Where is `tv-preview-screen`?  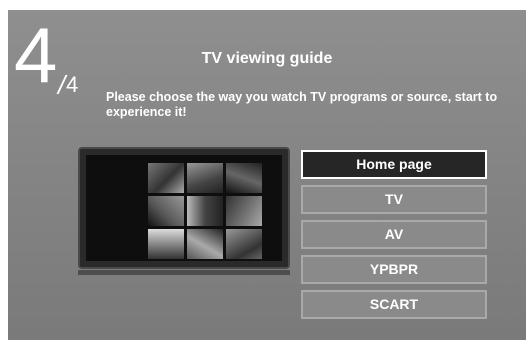
tv-preview-screen is located at coordinates (184, 208).